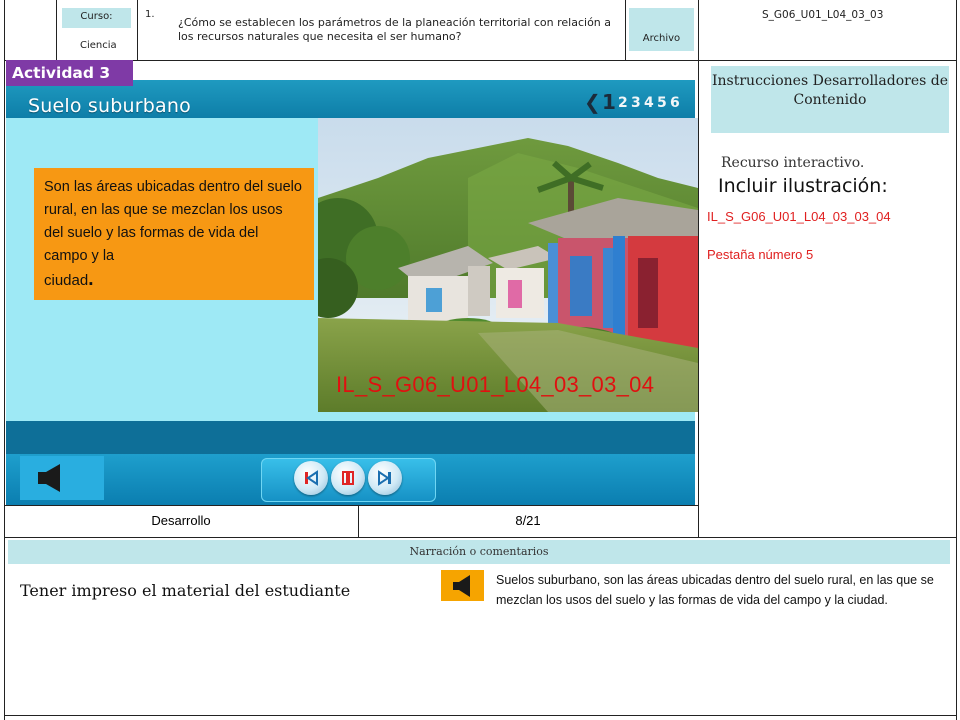 Image resolution: width=960 pixels, height=720 pixels. What do you see at coordinates (181, 520) in the screenshot?
I see `section-label: Desarrollo` at bounding box center [181, 520].